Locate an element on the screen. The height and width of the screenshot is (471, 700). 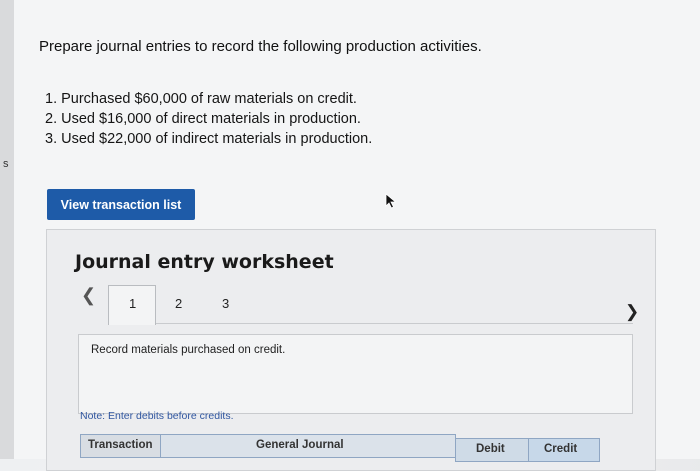
header-label: General Journal is located at coordinates (300, 445).